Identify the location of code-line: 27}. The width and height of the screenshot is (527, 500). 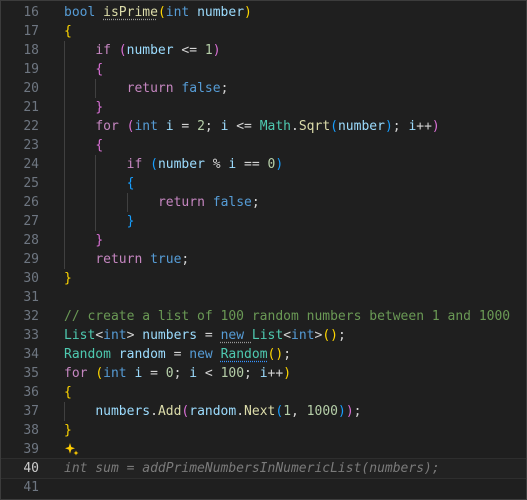
(263, 221).